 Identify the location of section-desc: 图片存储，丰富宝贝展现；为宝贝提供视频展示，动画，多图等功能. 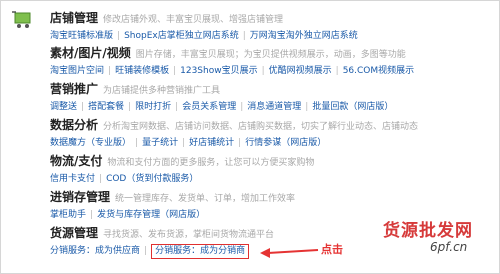
(270, 55).